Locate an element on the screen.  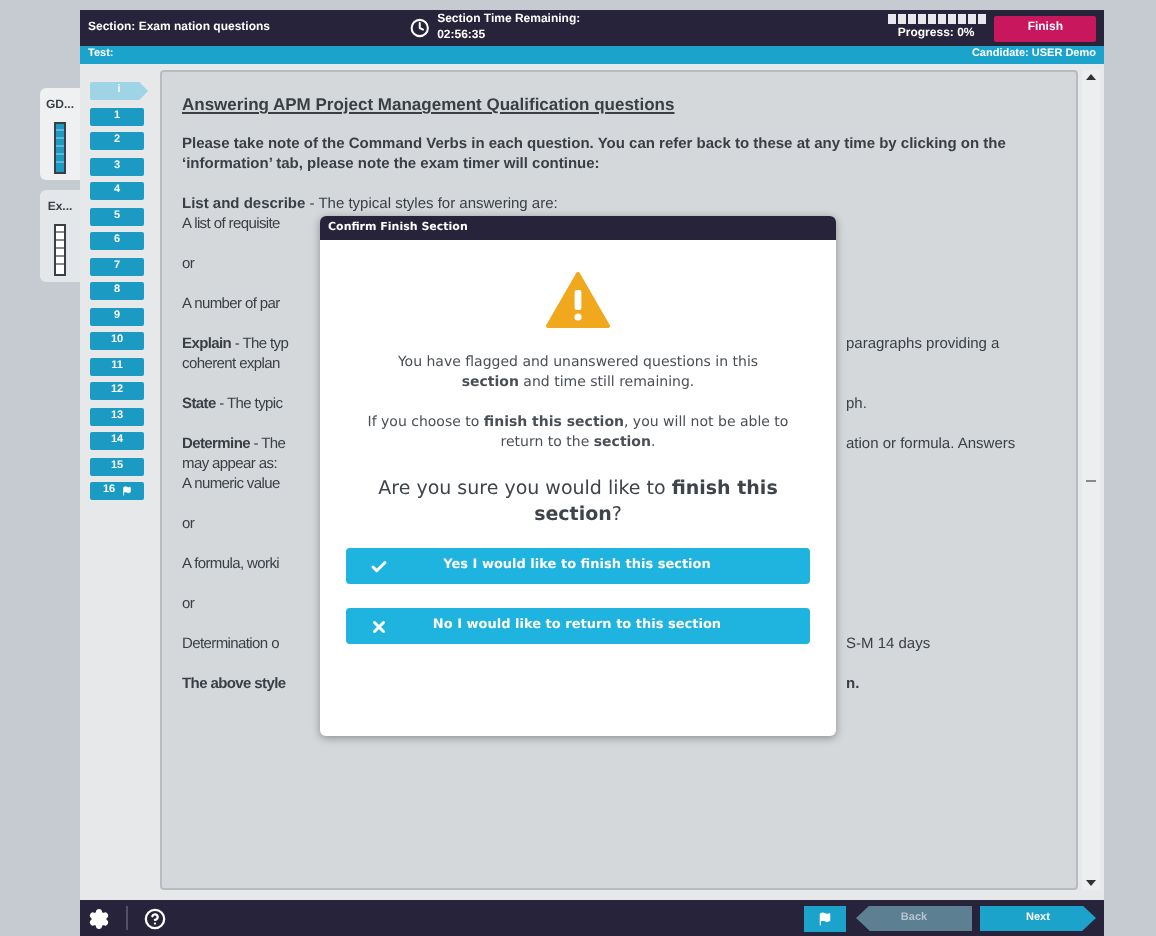
help-icon is located at coordinates (155, 918).